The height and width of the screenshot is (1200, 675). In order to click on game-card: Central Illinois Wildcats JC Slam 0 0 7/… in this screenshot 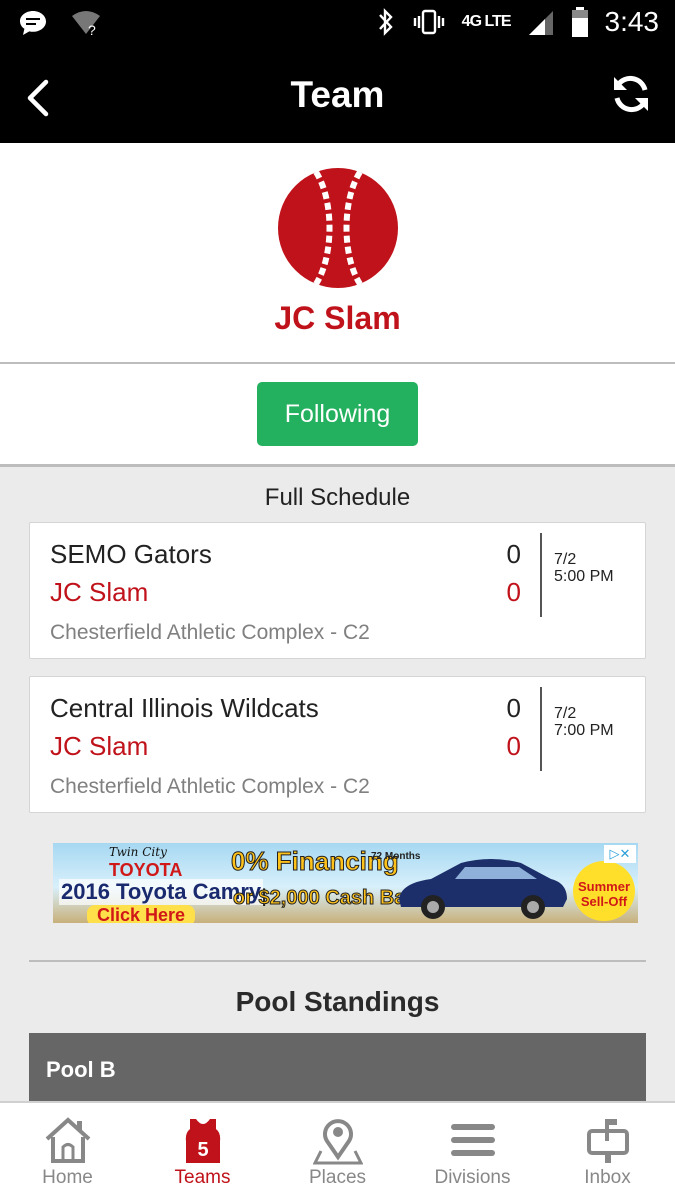, I will do `click(337, 744)`.